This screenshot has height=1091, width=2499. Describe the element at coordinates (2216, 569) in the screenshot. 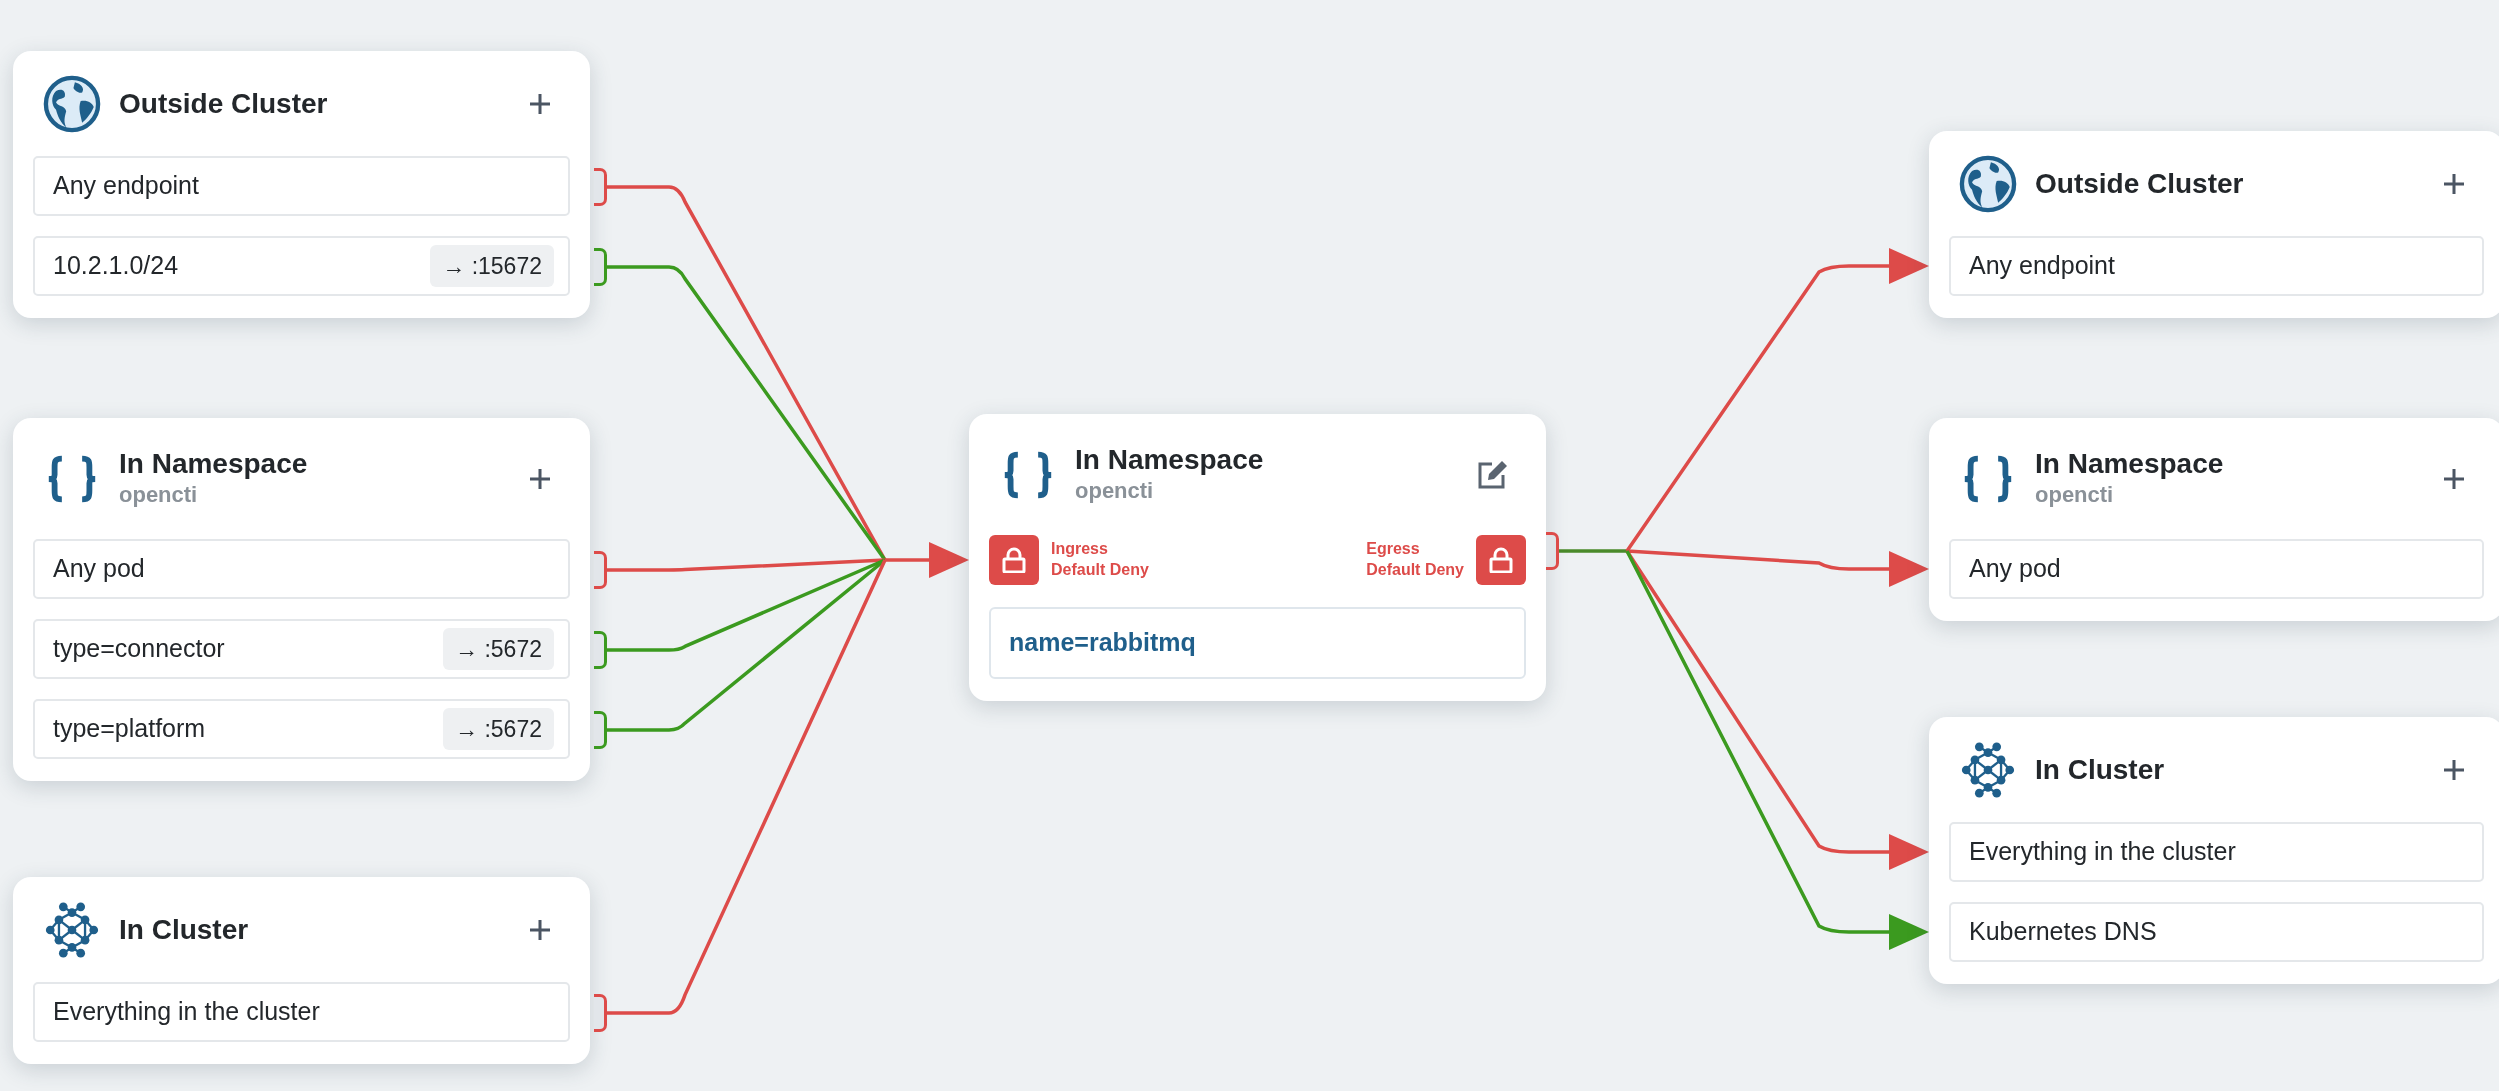

I see `rule-item: Any pod` at that location.